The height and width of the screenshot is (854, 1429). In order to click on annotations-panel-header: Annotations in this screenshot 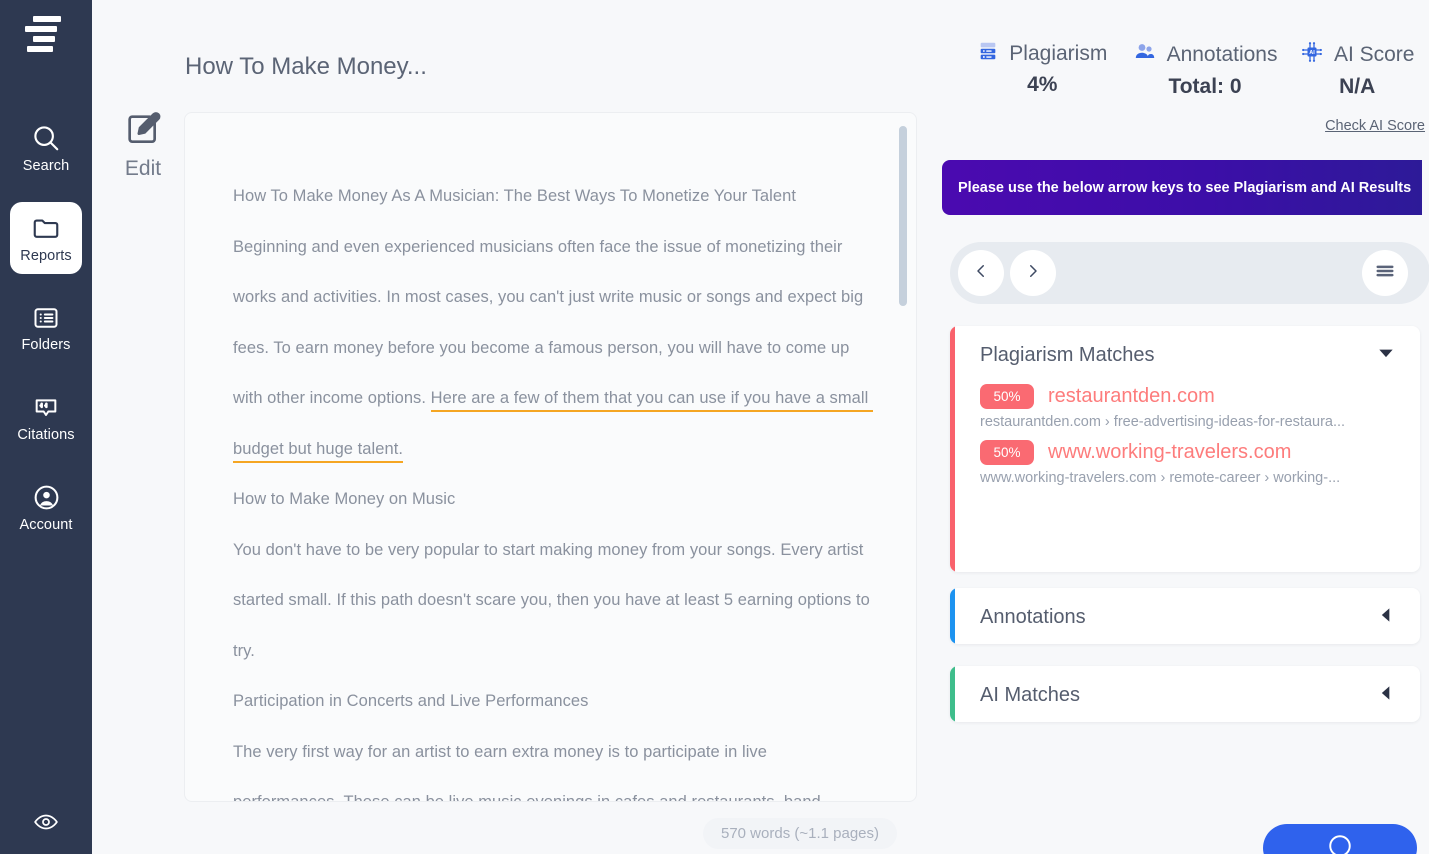, I will do `click(1185, 616)`.